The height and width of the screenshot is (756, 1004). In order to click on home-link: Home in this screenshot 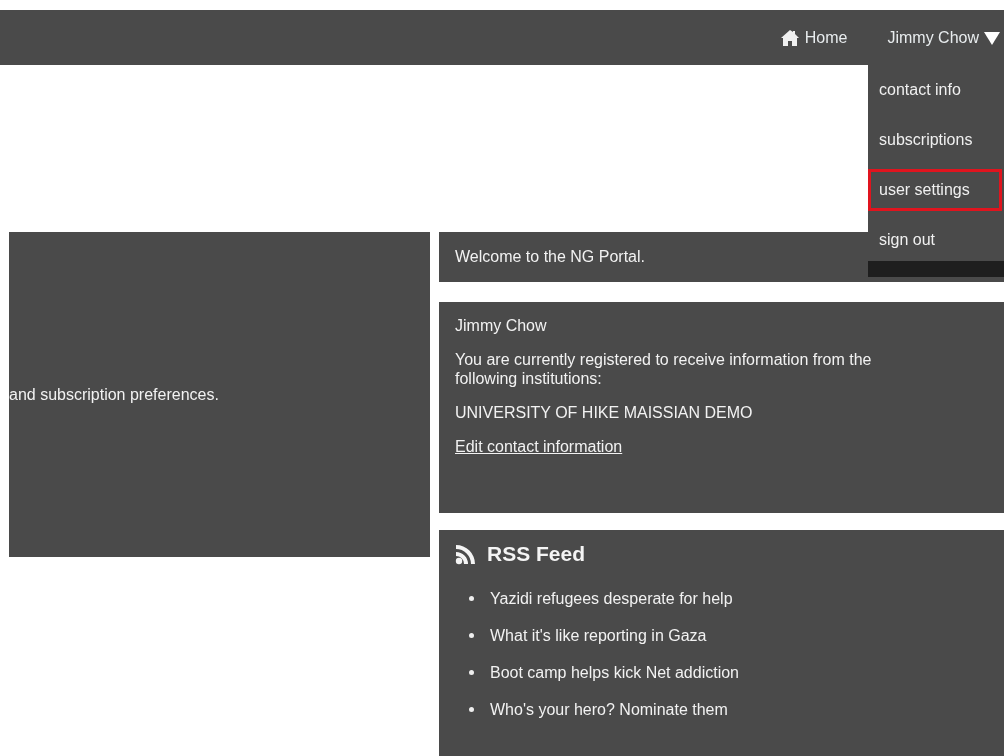, I will do `click(814, 37)`.